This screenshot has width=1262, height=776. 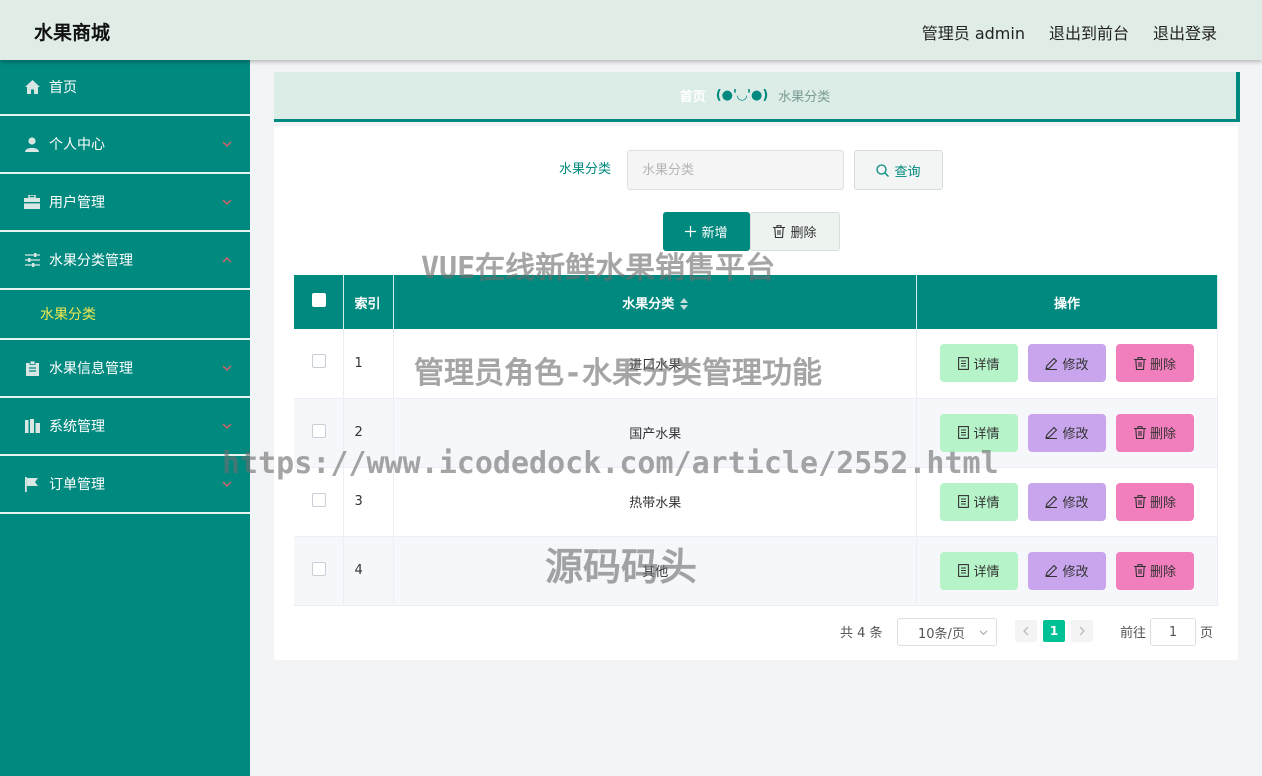 What do you see at coordinates (77, 203) in the screenshot?
I see `sidebar-item-label: 用户管理` at bounding box center [77, 203].